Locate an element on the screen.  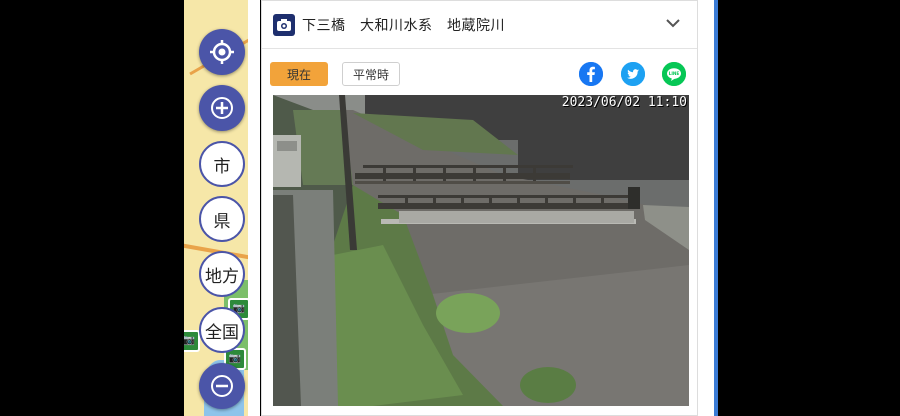
line-share-button: LINE is located at coordinates (674, 74).